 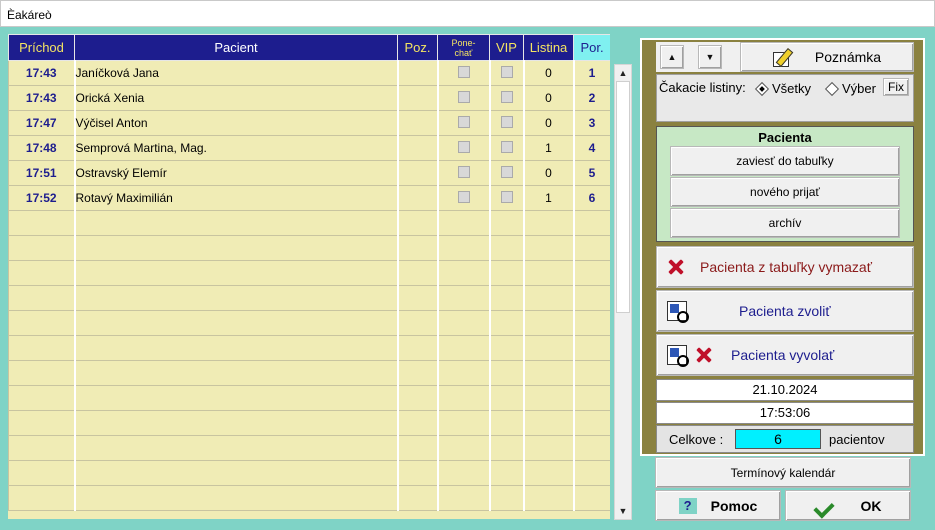 I want to click on waiting-lists-box: Čakacie listiny: Všetky Výber Fix, so click(x=785, y=98).